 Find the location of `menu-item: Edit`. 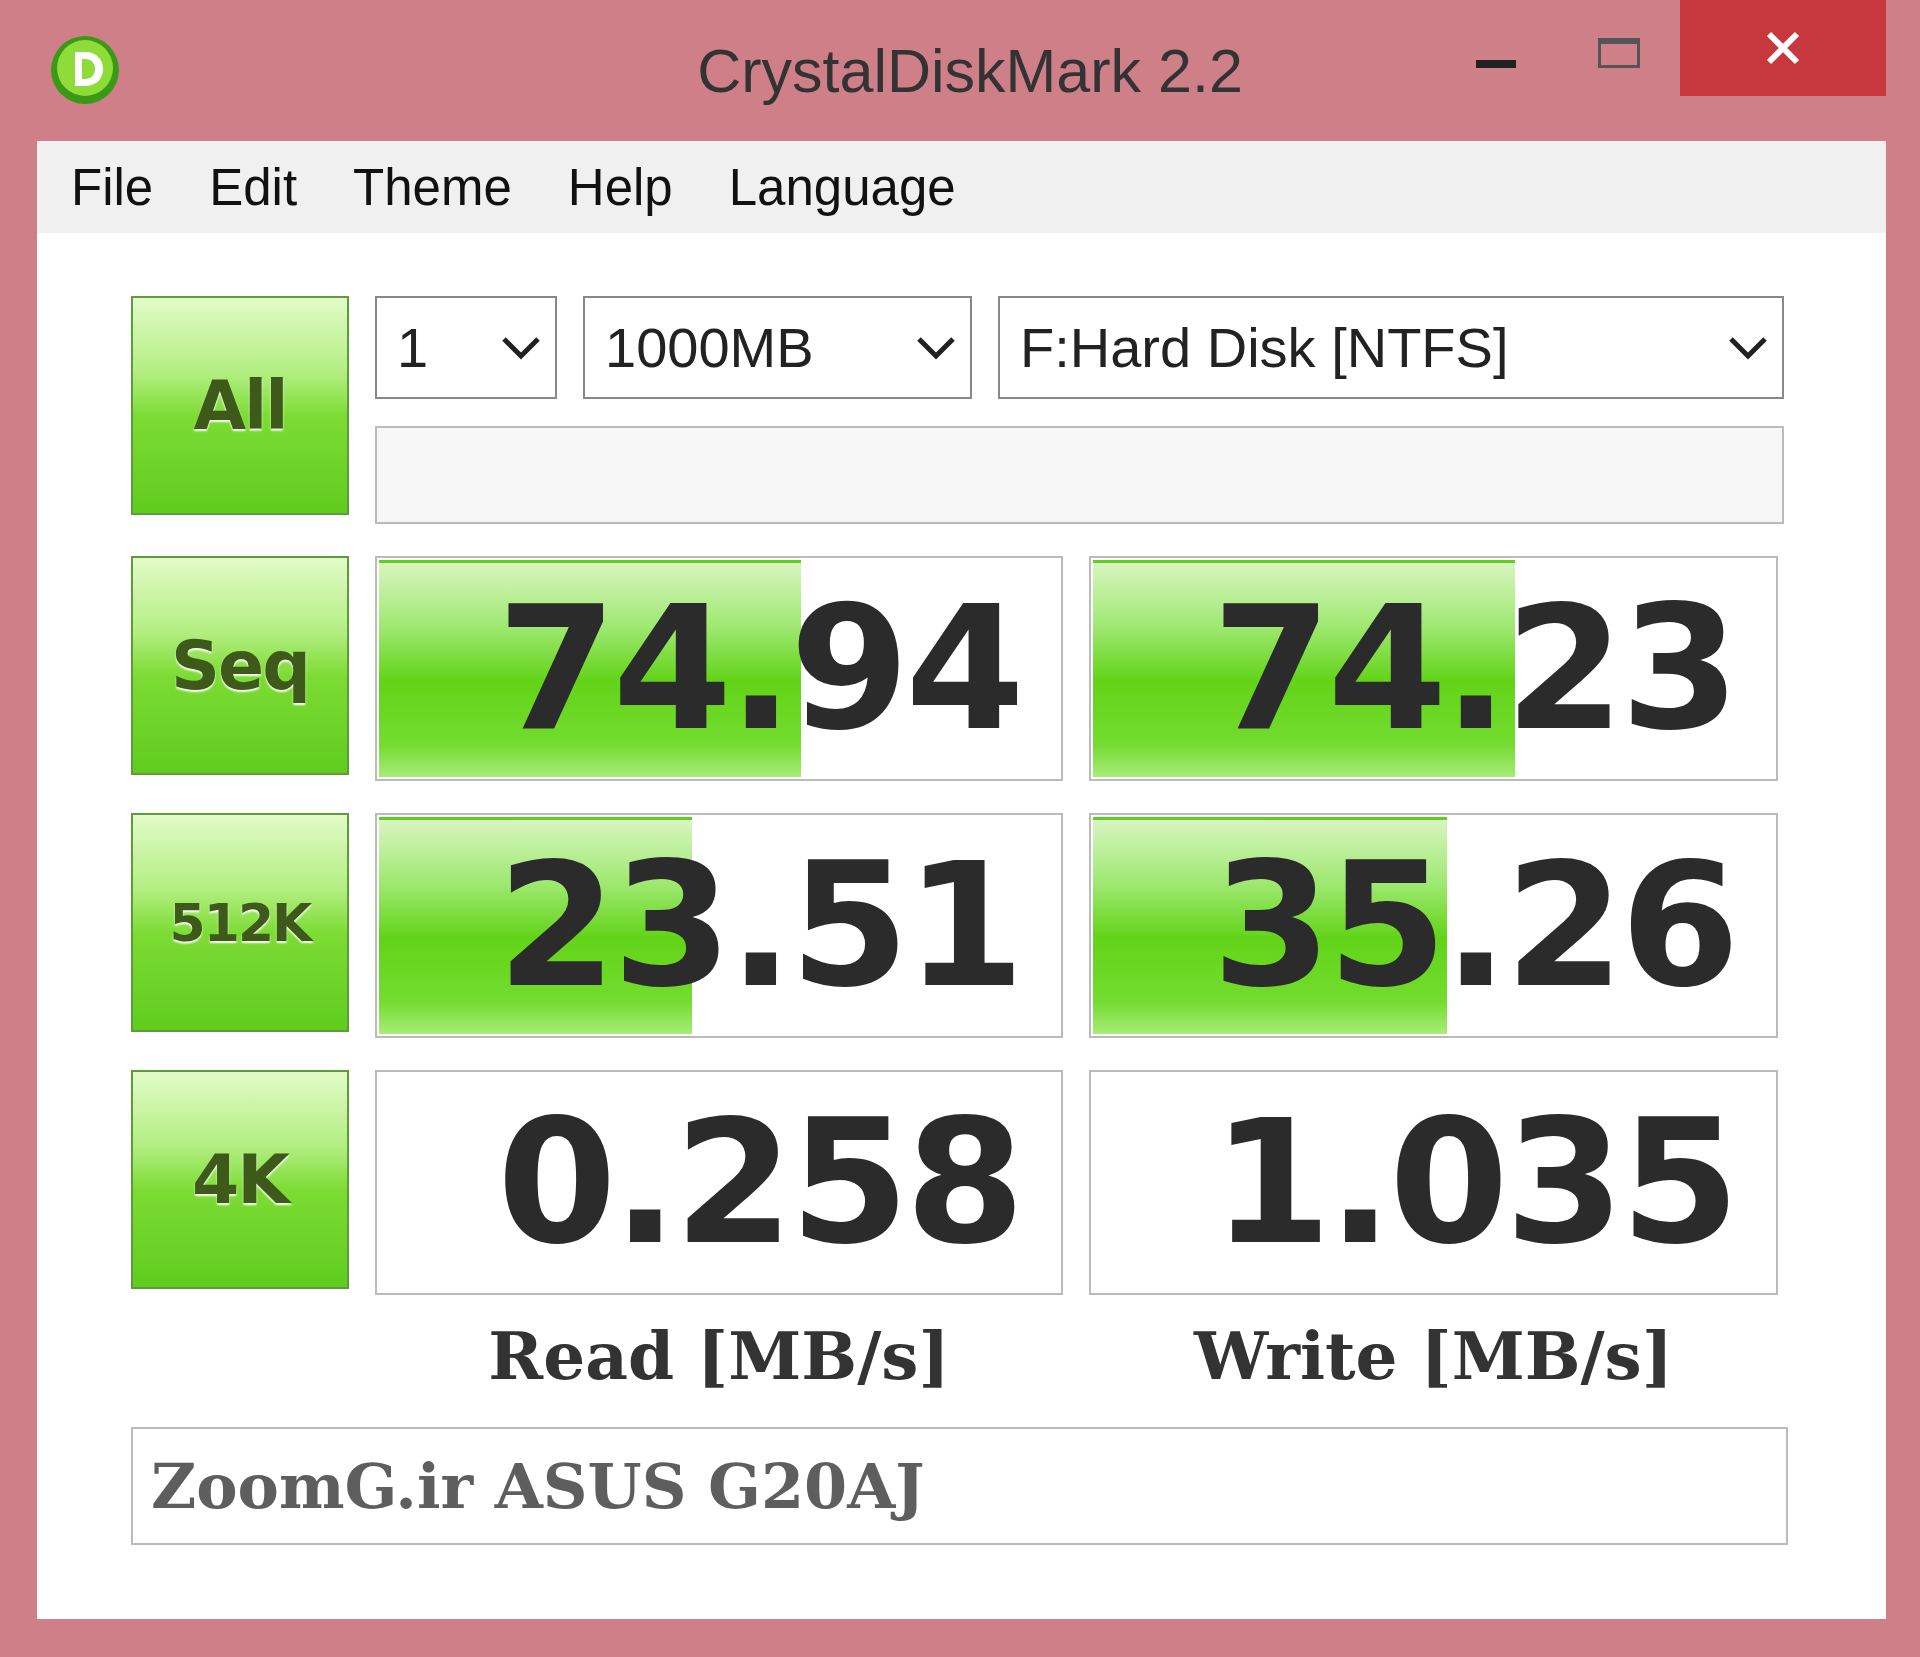

menu-item: Edit is located at coordinates (253, 187).